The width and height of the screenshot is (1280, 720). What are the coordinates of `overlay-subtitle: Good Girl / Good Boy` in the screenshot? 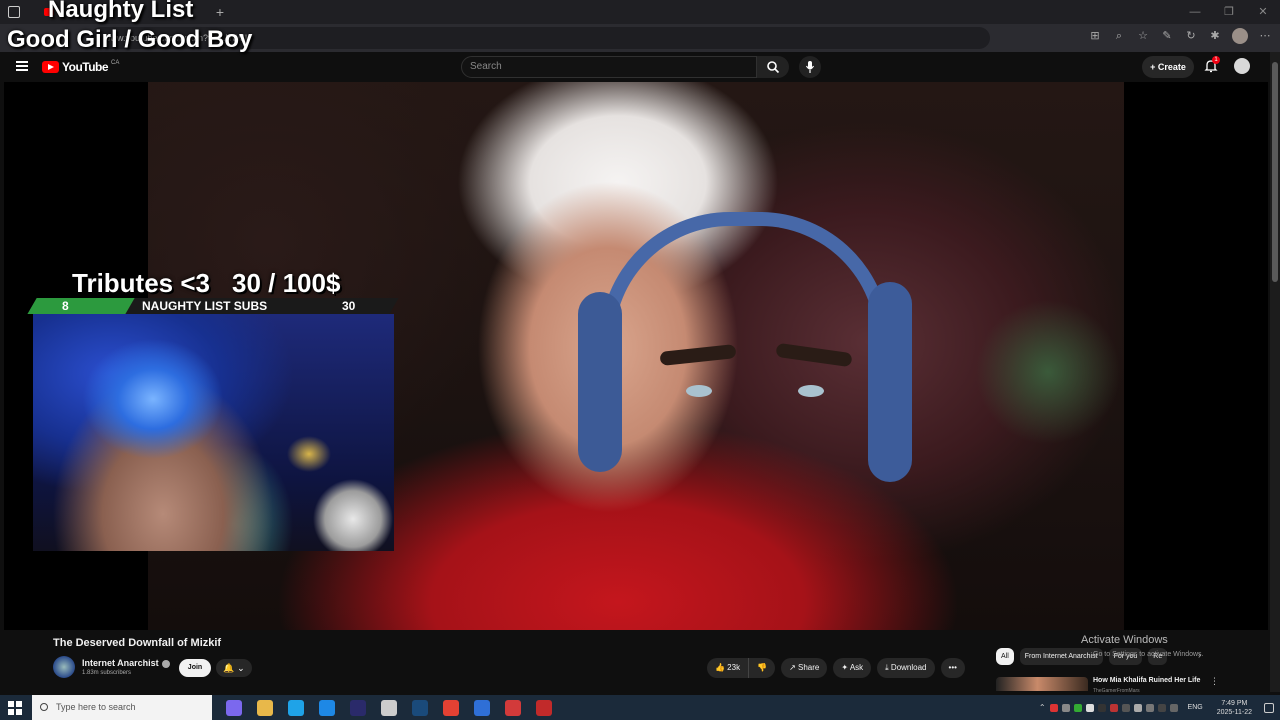 It's located at (130, 39).